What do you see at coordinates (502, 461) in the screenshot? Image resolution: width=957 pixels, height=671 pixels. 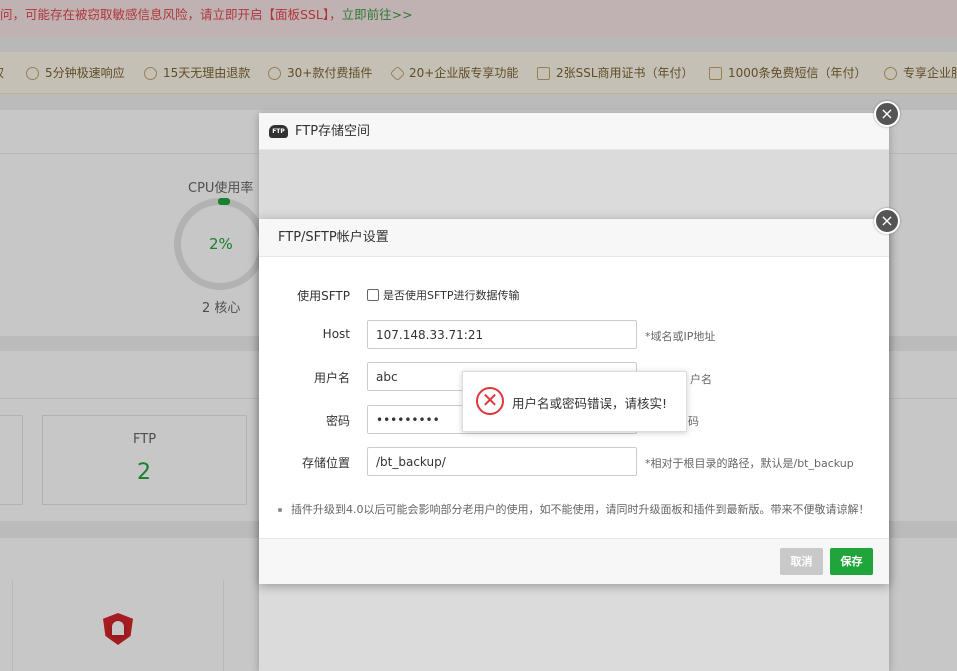 I see `storage-location-input` at bounding box center [502, 461].